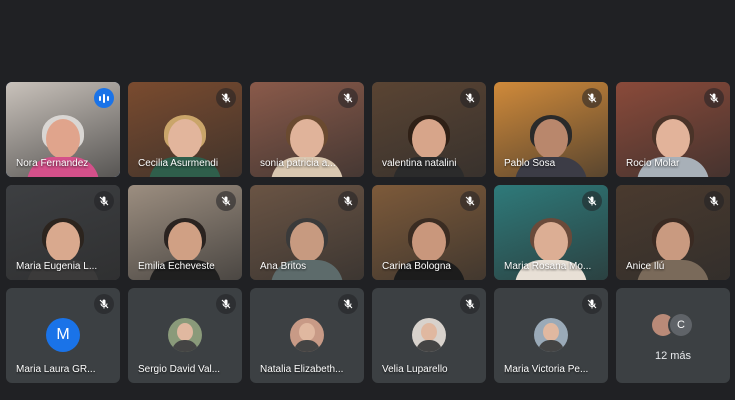  Describe the element at coordinates (185, 129) in the screenshot. I see `participant-tile: Cecilia Asurmendi` at that location.